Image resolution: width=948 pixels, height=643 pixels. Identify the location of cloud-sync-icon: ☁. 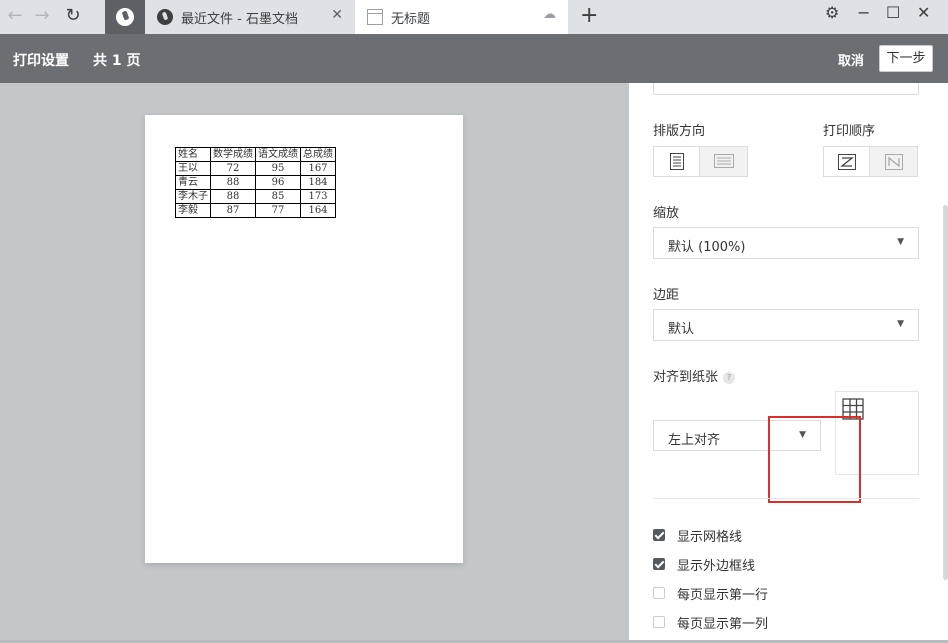
(549, 14).